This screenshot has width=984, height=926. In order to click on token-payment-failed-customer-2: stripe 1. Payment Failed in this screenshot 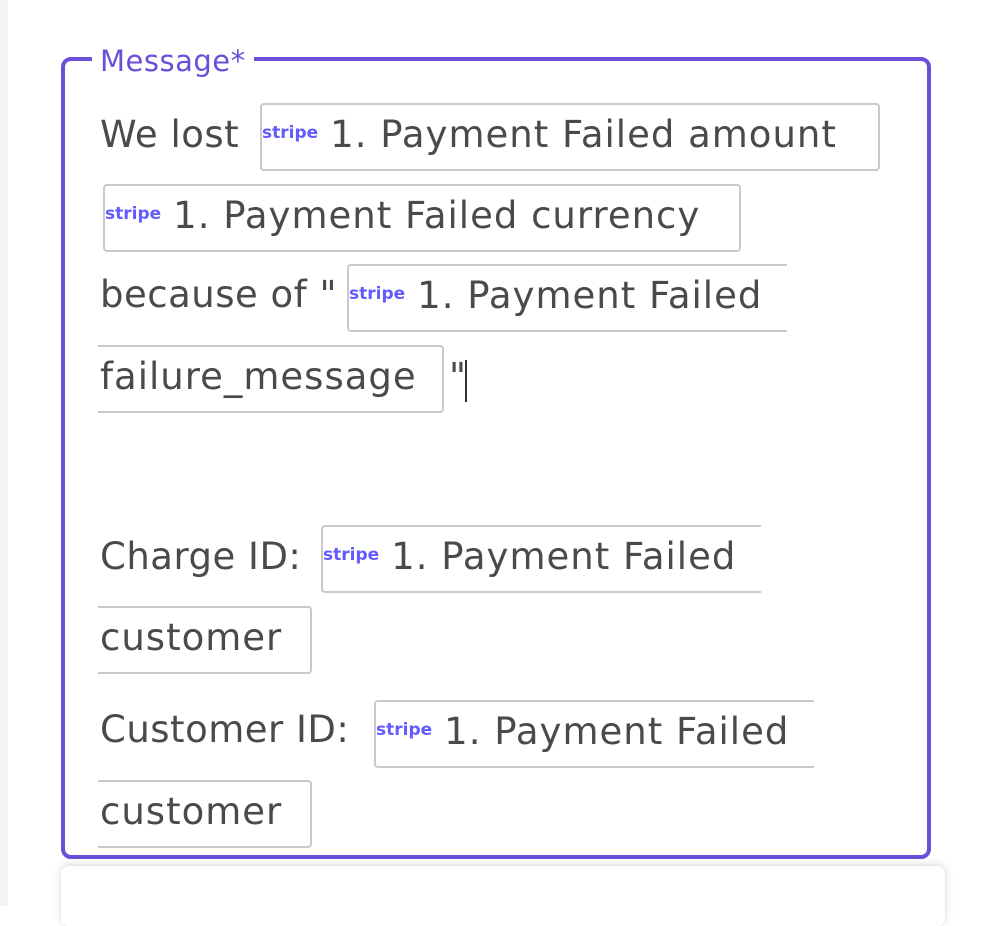, I will do `click(594, 734)`.